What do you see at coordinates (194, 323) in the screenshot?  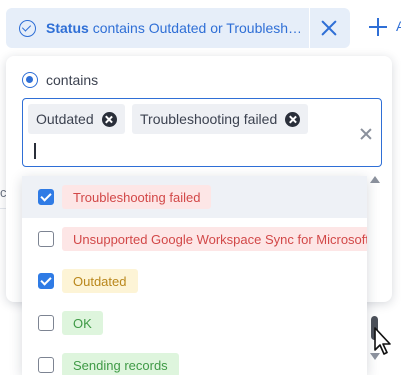 I see `list-item: OK` at bounding box center [194, 323].